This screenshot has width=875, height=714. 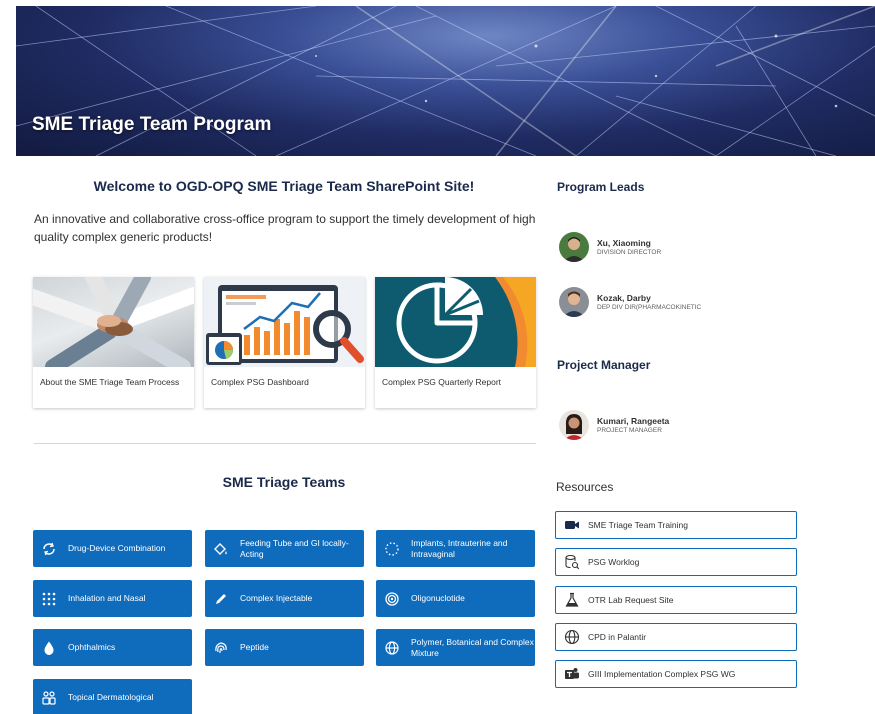 I want to click on team-label: Drug-Device Combination, so click(x=117, y=548).